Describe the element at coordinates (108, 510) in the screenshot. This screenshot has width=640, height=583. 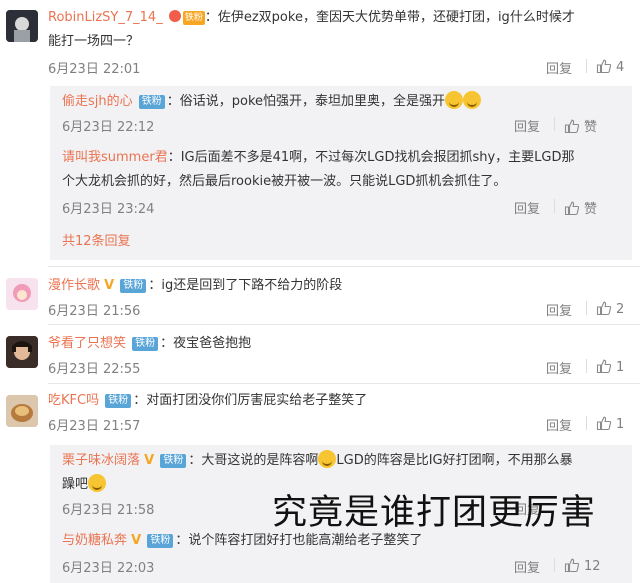
I see `reply-time: 6月23日 21:58` at that location.